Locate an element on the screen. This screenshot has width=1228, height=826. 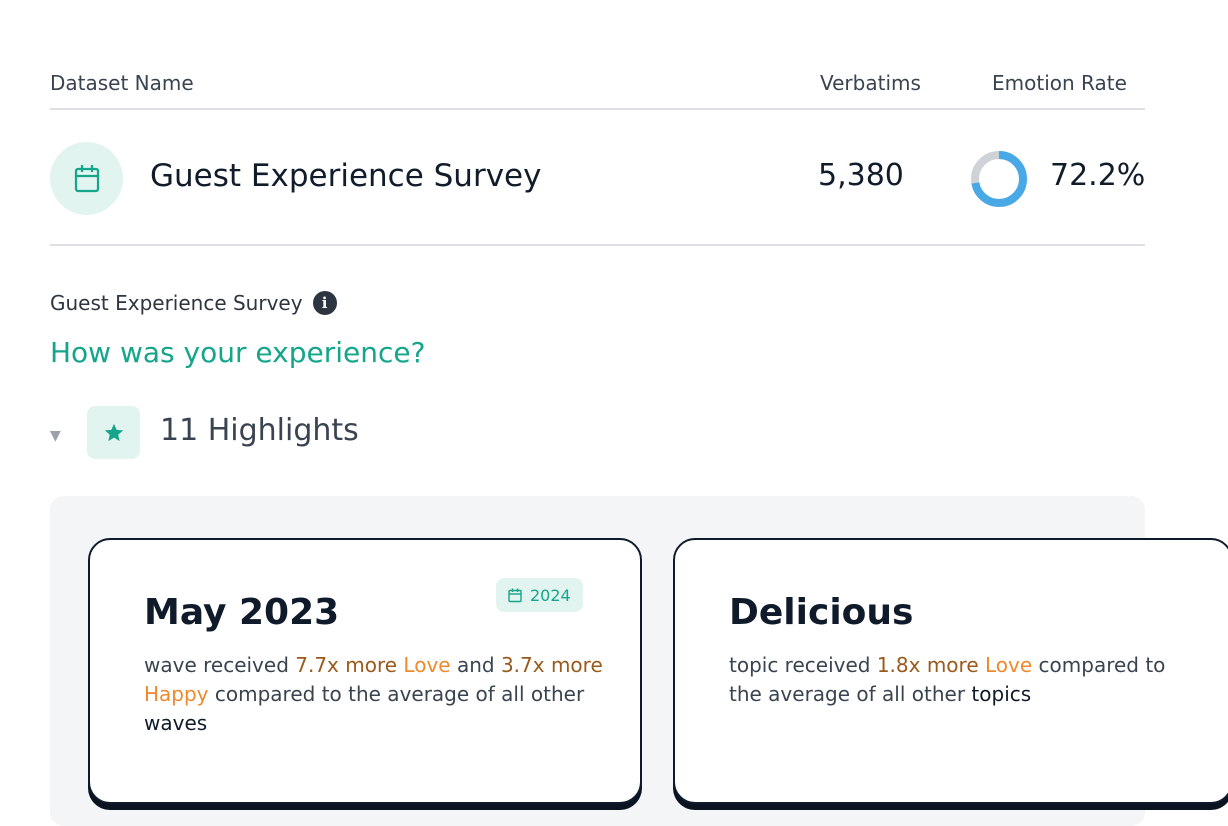
survey-question: How was your experience? is located at coordinates (238, 352).